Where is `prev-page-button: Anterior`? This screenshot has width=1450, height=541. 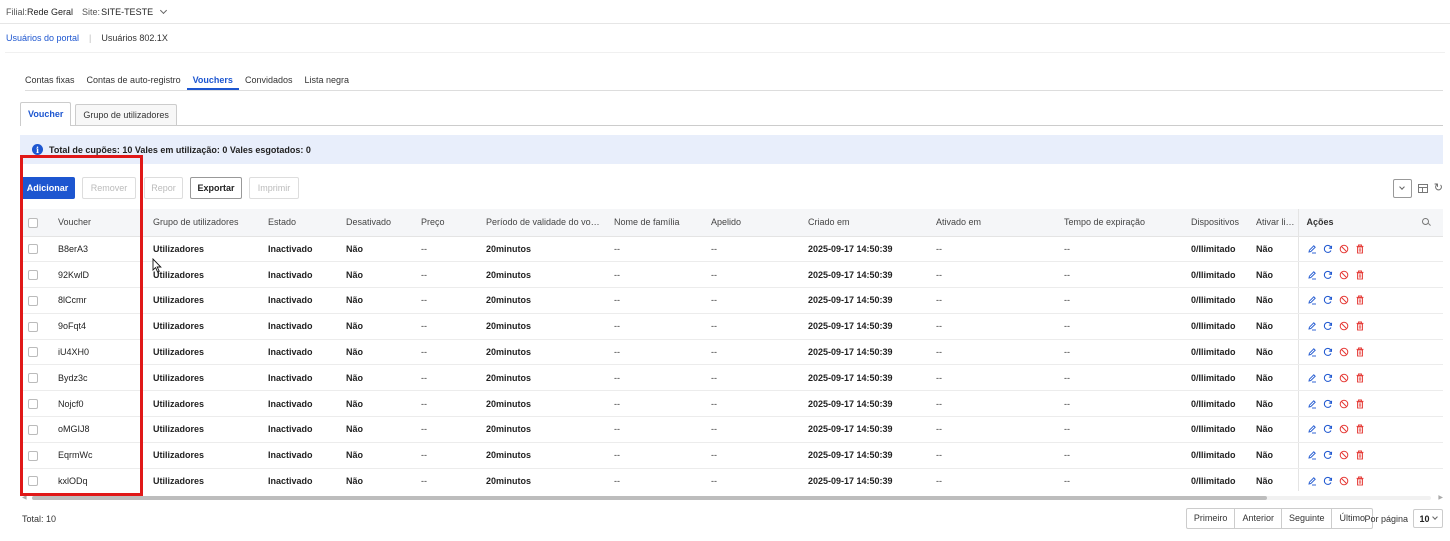 prev-page-button: Anterior is located at coordinates (1258, 518).